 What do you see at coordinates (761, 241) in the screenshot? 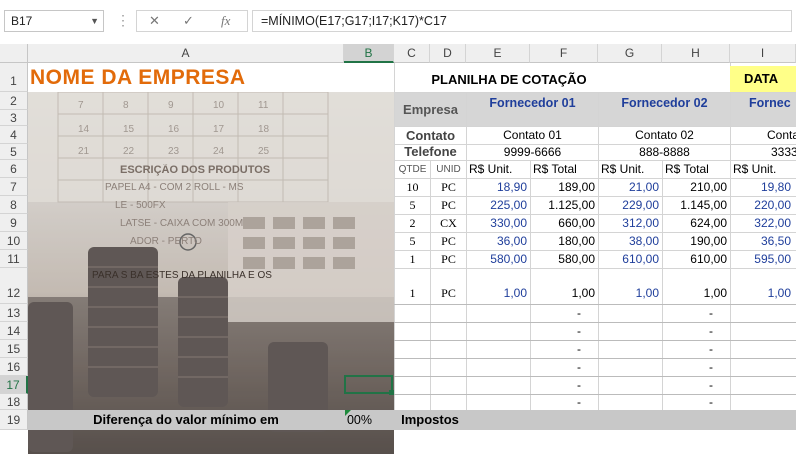
I see `item-unit-3: 36,50` at bounding box center [761, 241].